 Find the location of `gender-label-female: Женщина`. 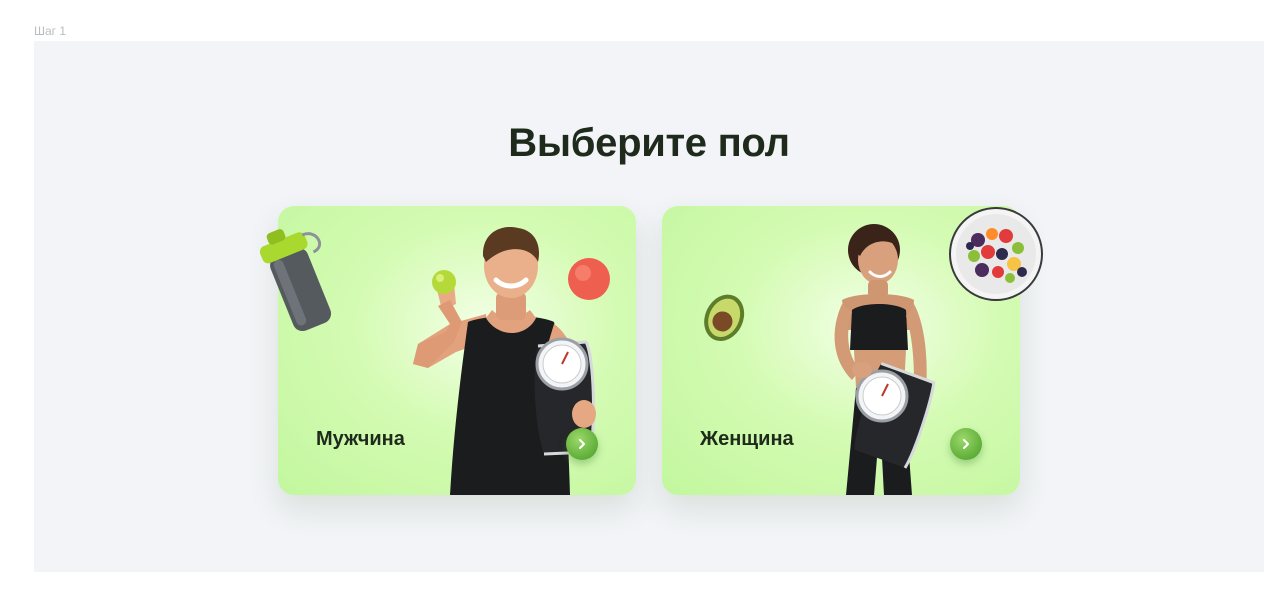

gender-label-female: Женщина is located at coordinates (747, 439).